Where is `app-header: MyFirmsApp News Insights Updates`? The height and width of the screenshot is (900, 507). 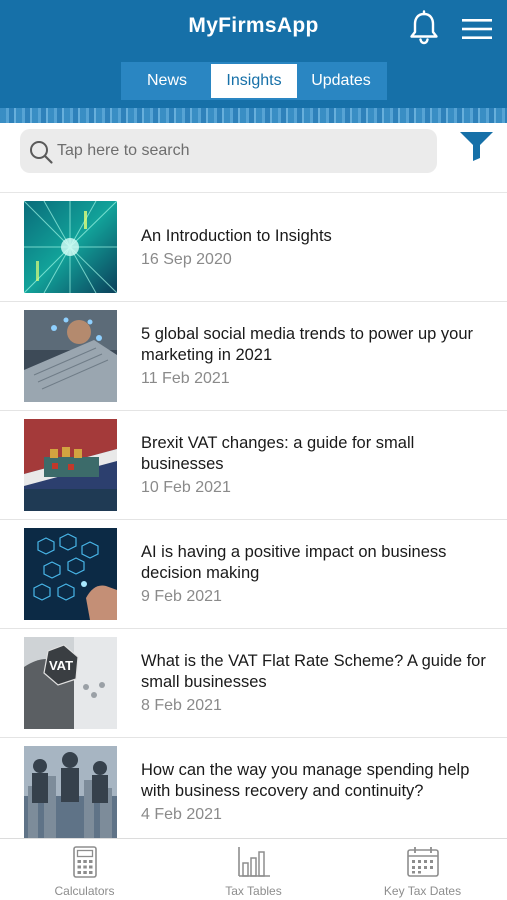 app-header: MyFirmsApp News Insights Updates is located at coordinates (253, 61).